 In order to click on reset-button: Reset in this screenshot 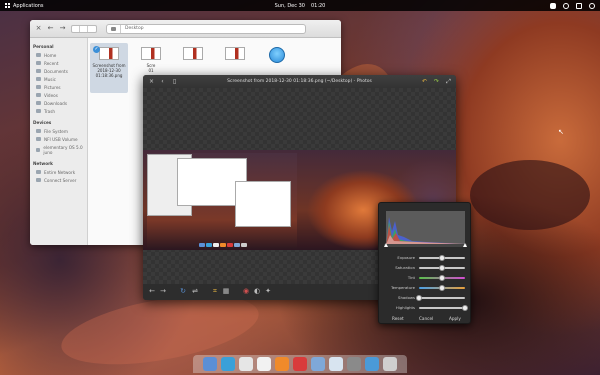, I will do `click(398, 318)`.